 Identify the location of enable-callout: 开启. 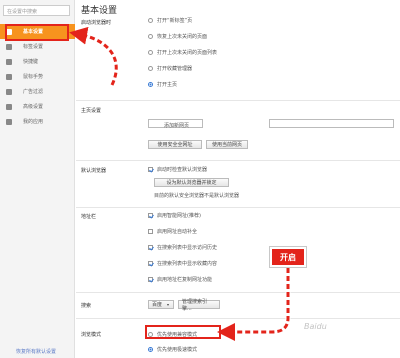
(288, 257).